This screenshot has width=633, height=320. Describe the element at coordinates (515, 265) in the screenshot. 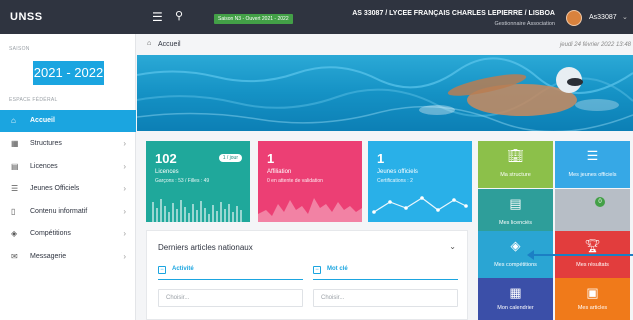

I see `tile-label: Mes compétitions` at that location.